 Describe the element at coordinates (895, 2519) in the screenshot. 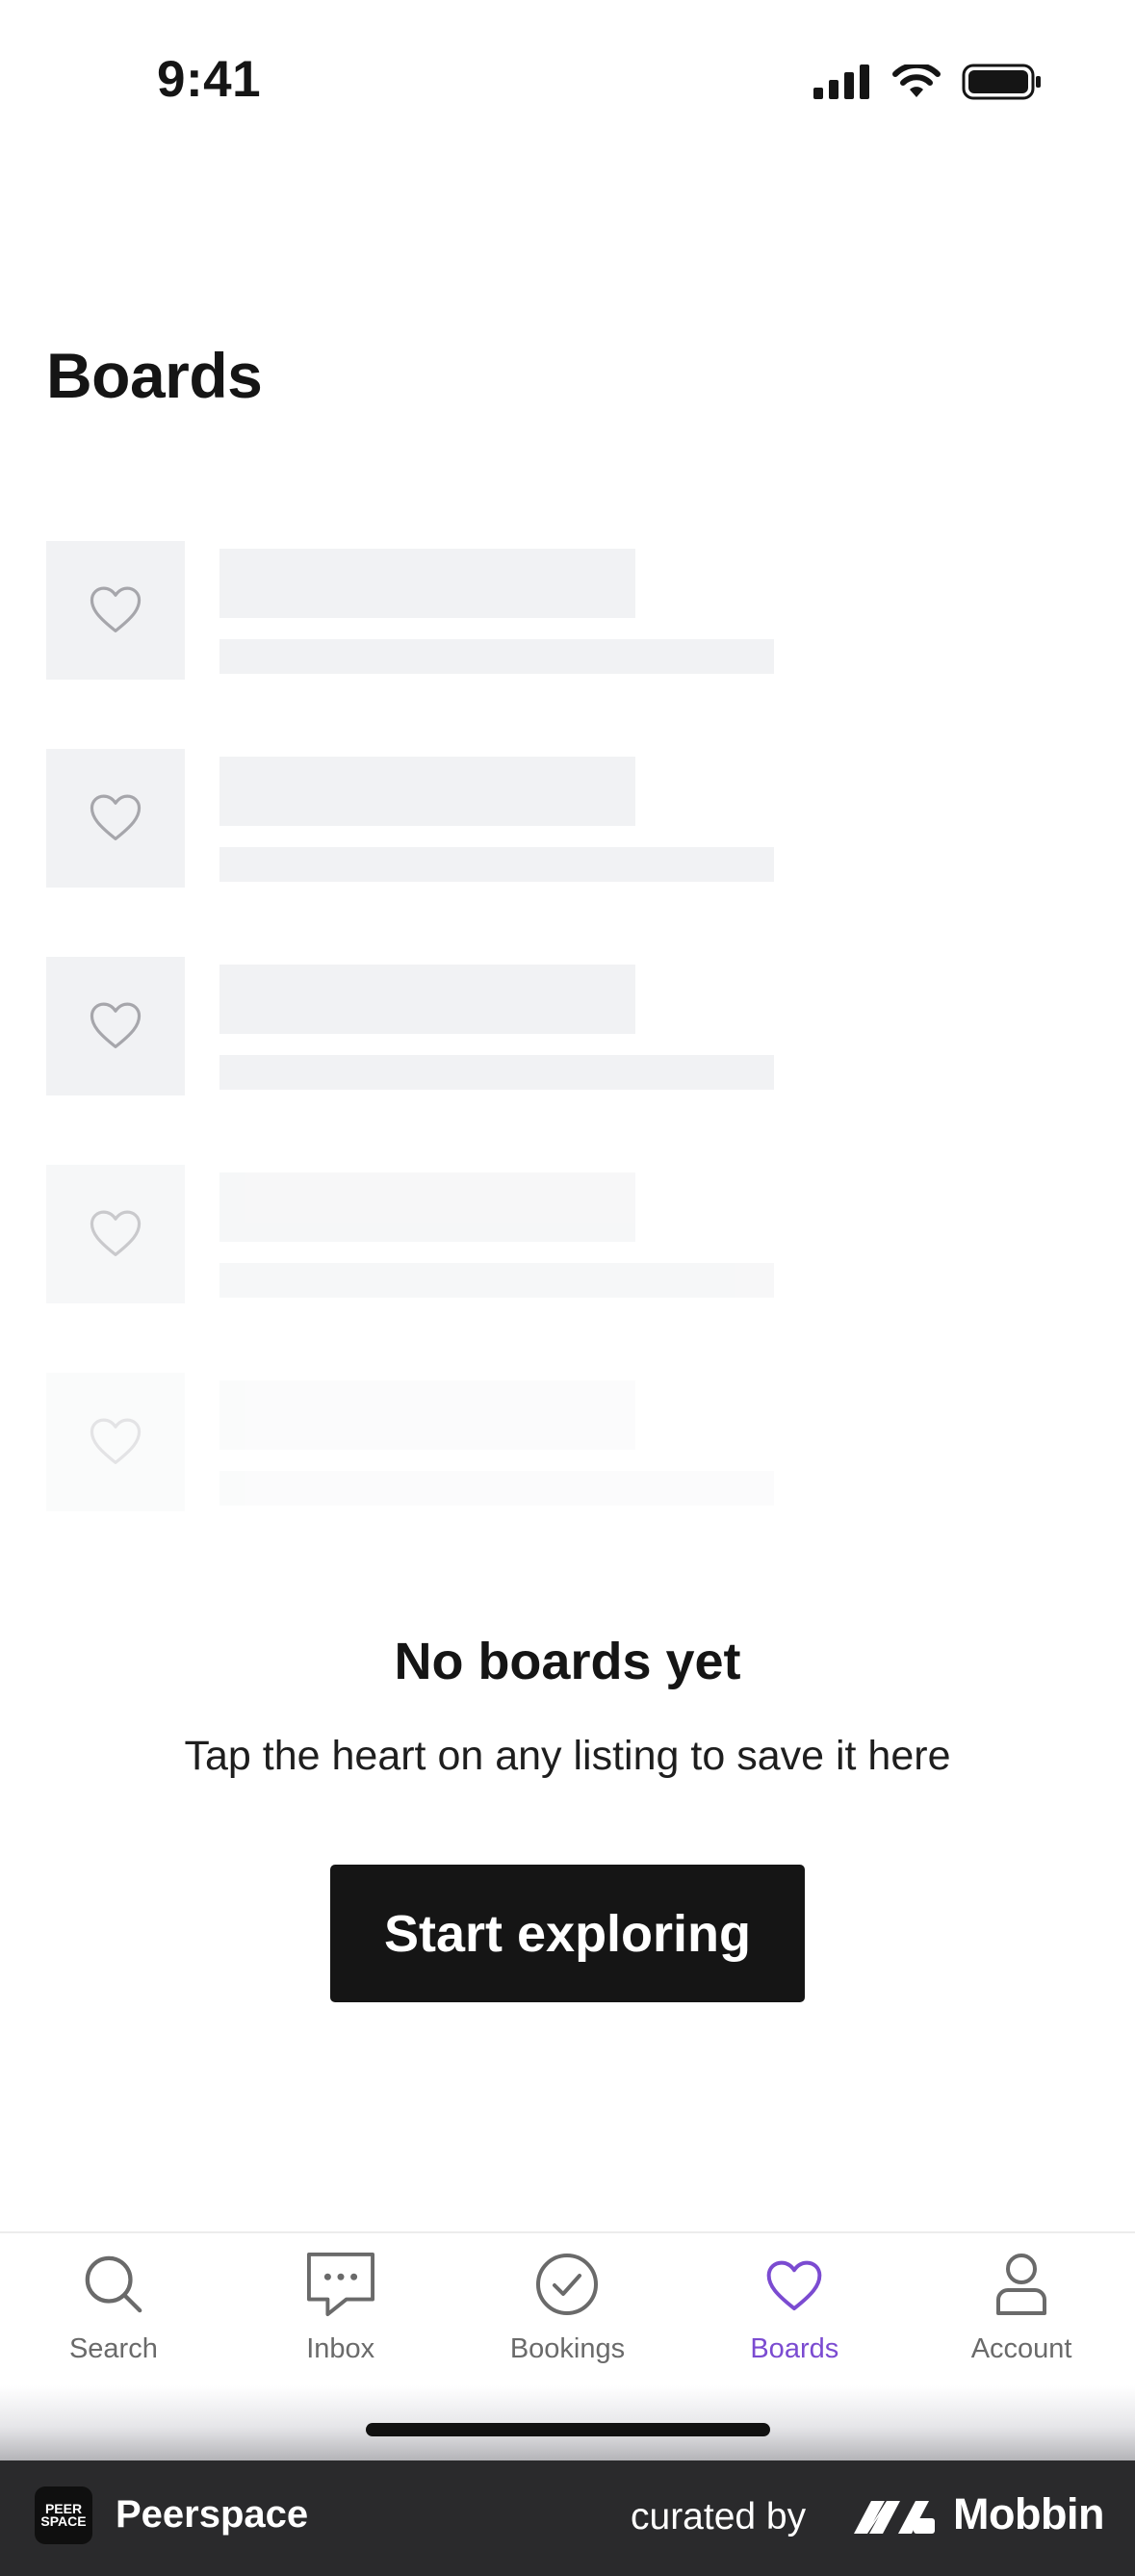

I see `mobbin-logo-icon` at that location.